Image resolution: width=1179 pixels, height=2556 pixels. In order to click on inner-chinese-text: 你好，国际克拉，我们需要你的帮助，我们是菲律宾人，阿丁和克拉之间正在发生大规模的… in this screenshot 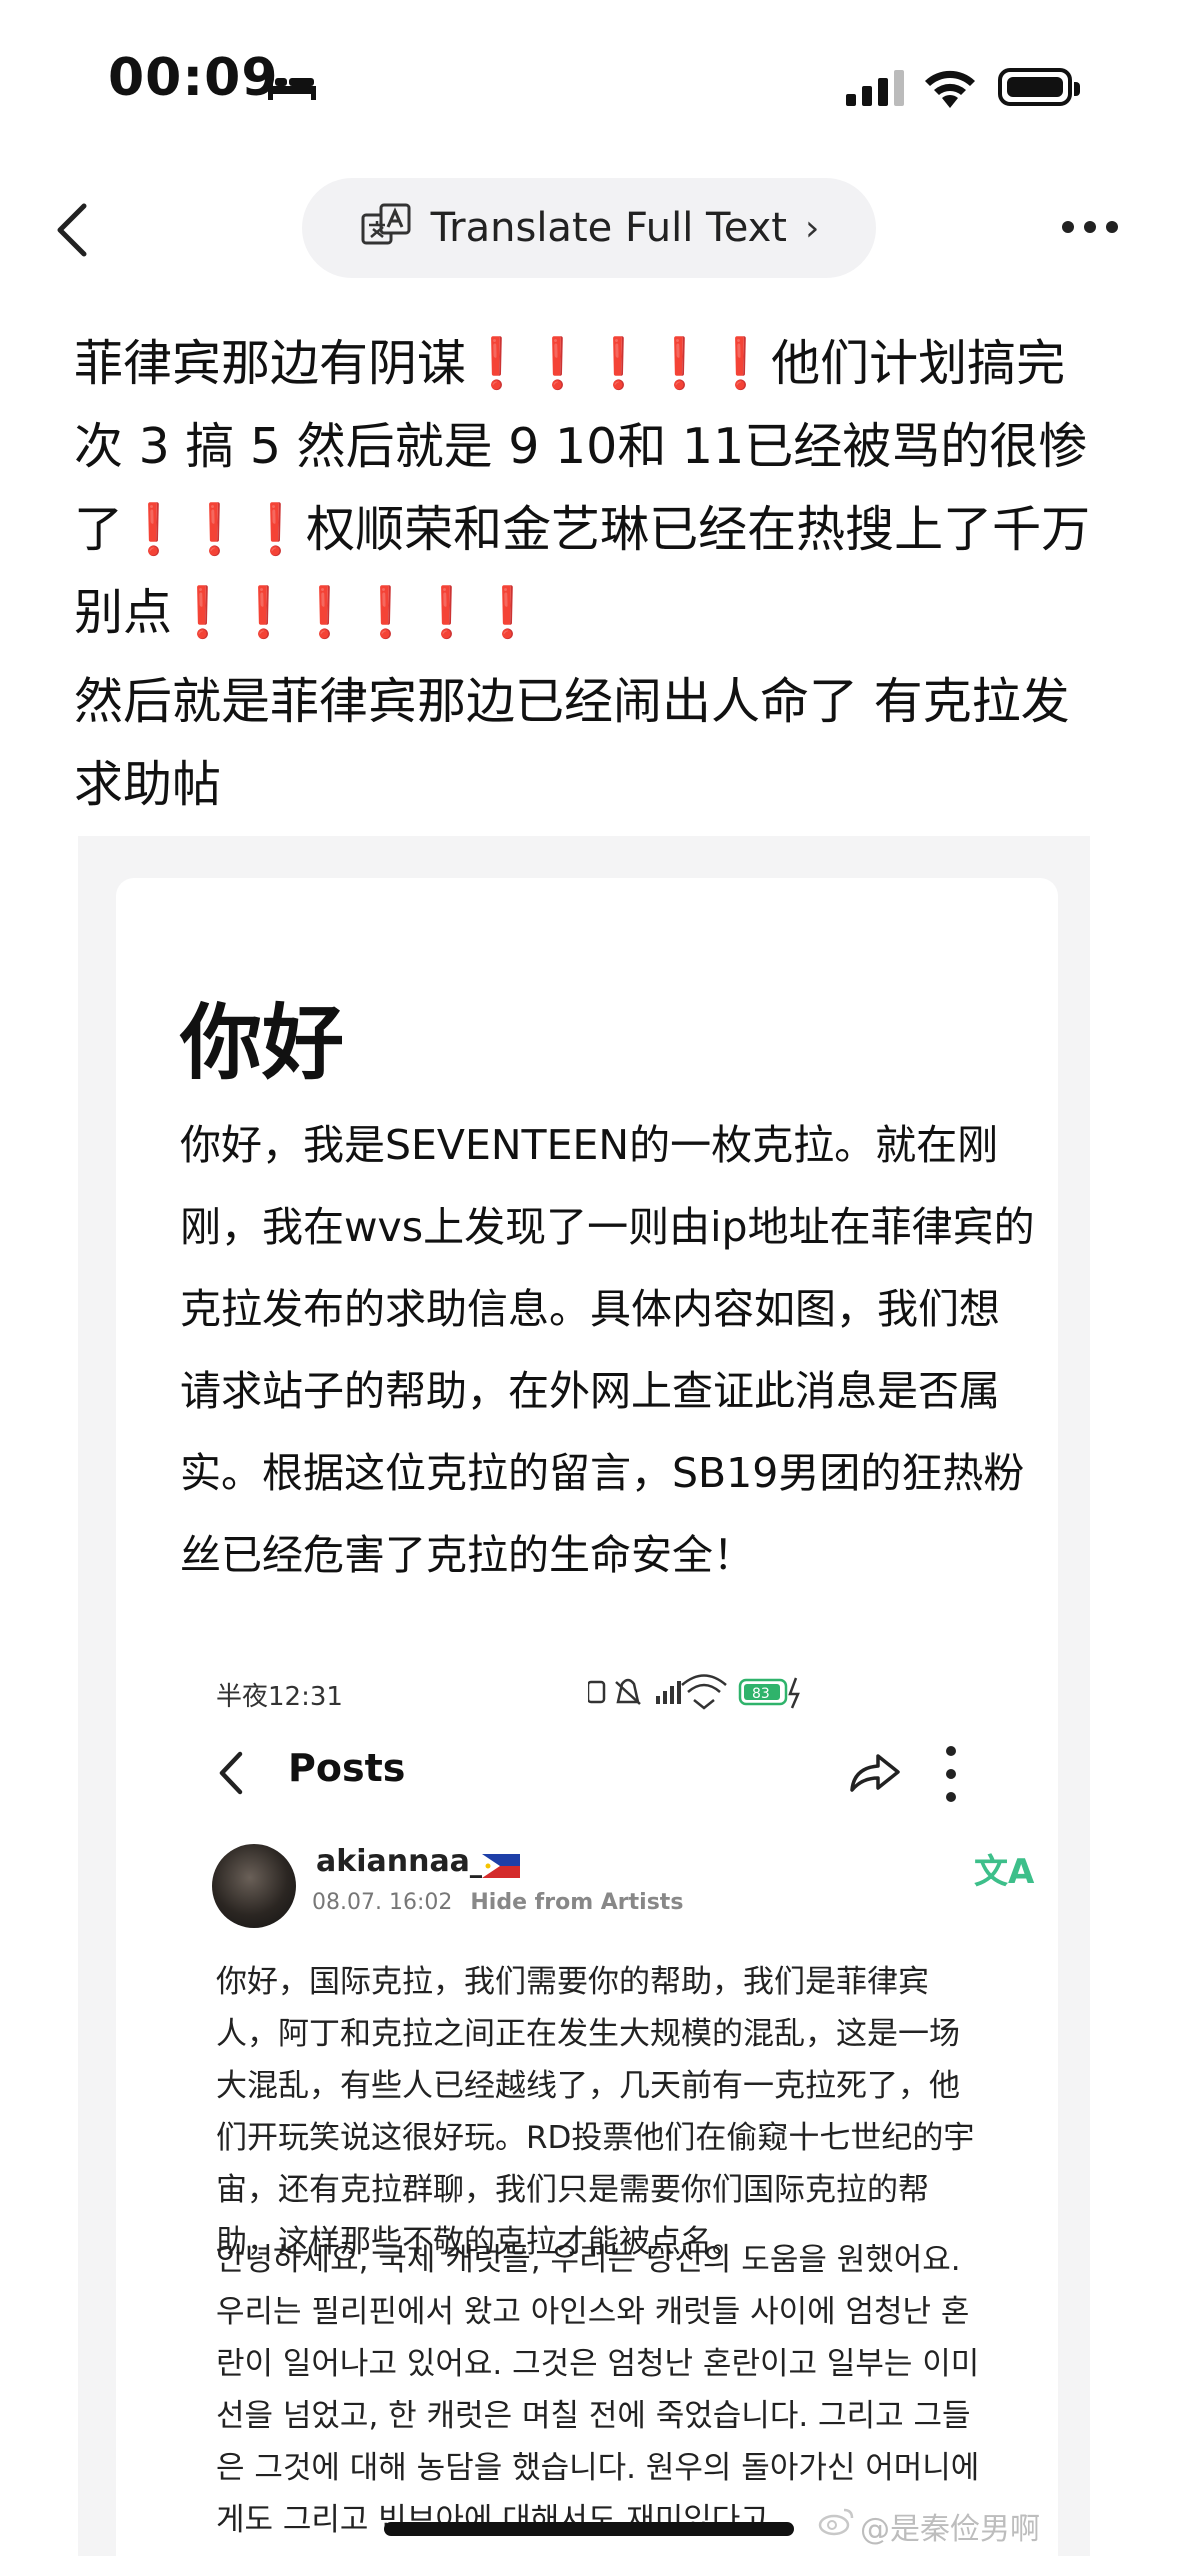, I will do `click(595, 2112)`.